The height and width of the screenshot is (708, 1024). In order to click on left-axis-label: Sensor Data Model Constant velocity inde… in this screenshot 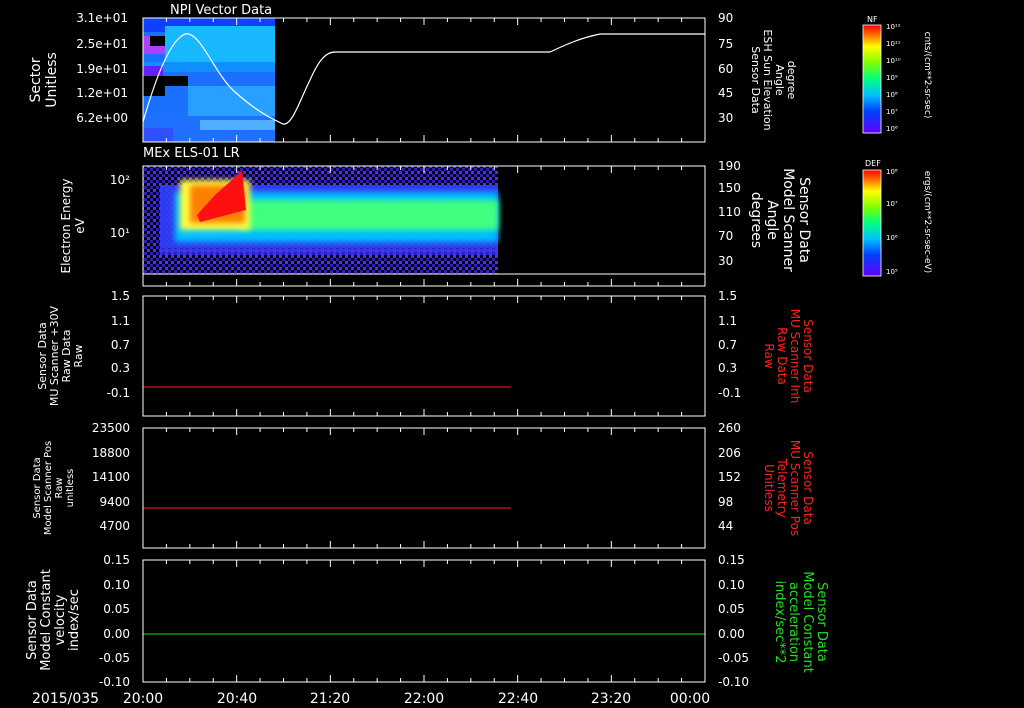, I will do `click(53, 620)`.